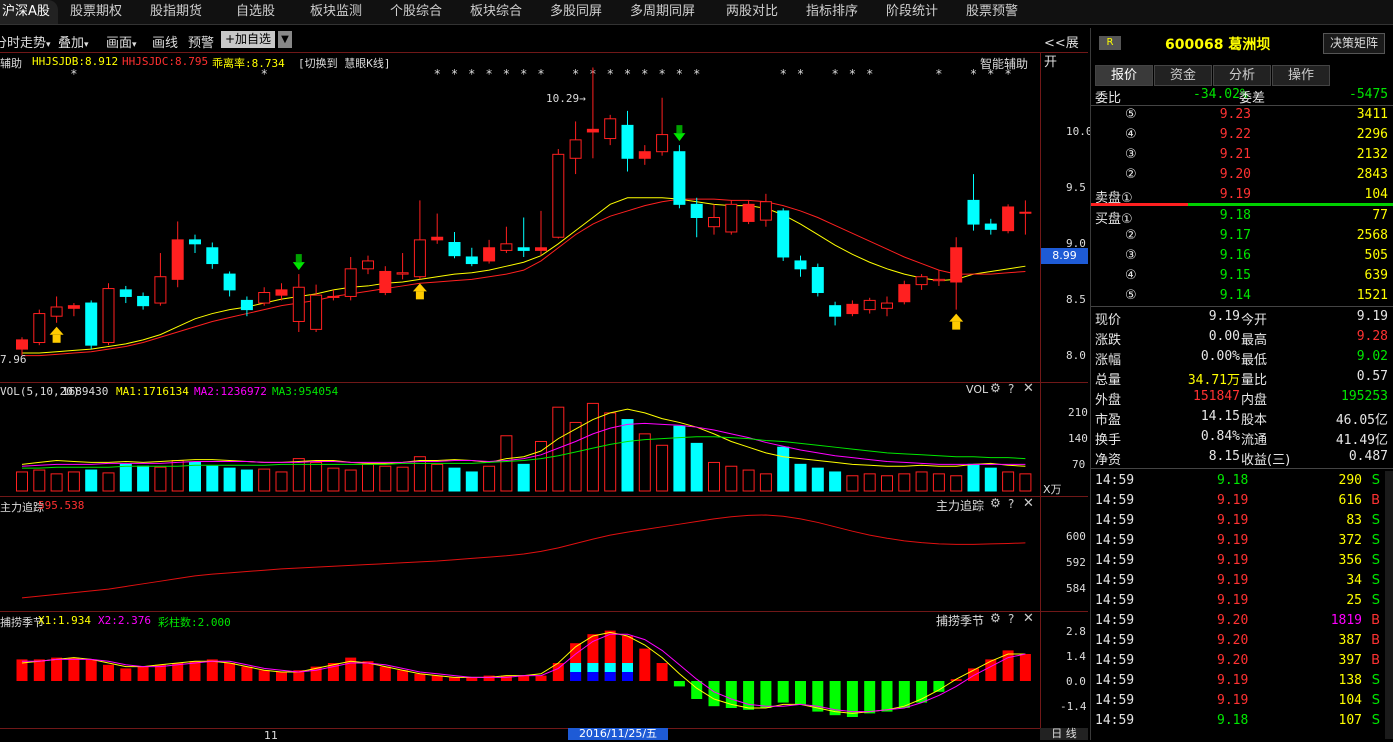 The height and width of the screenshot is (742, 1393). I want to click on stat-value: 9.19, so click(1372, 316).